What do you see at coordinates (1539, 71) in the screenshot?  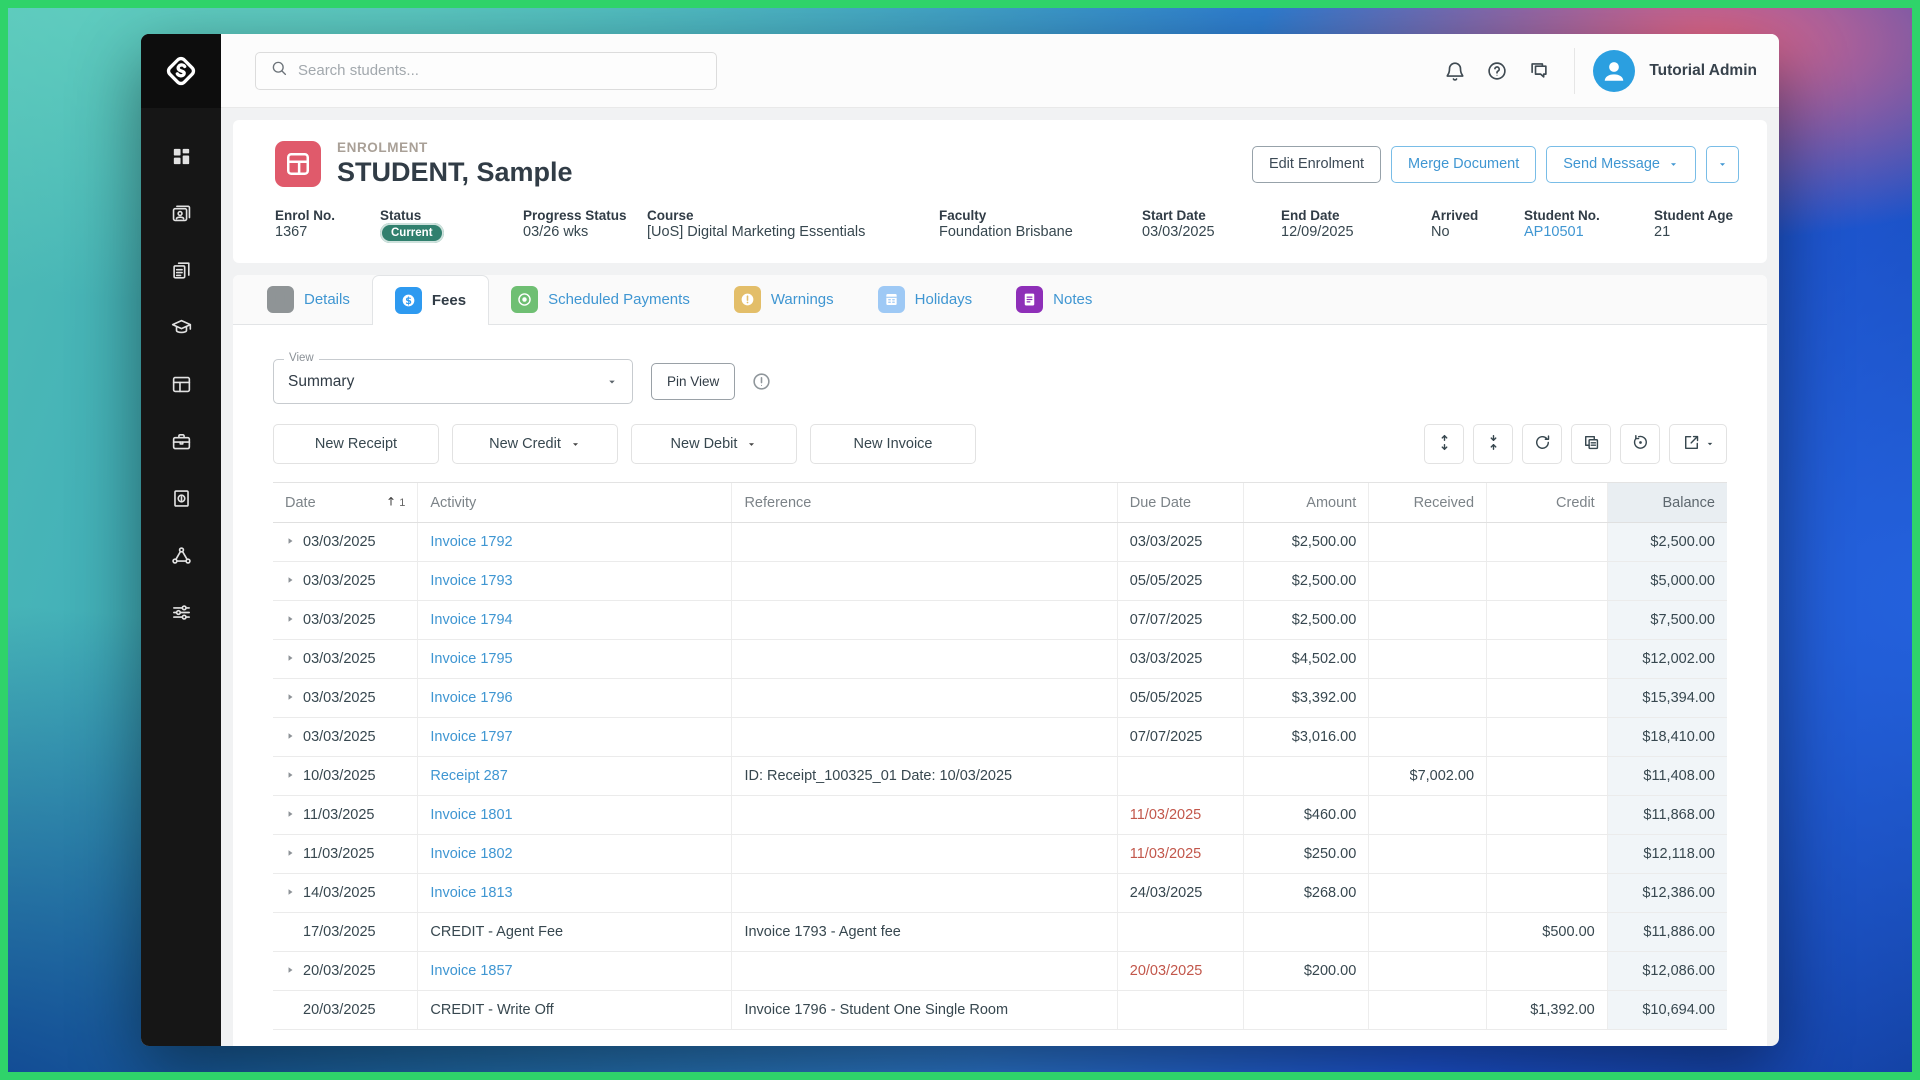 I see `messages-icon` at bounding box center [1539, 71].